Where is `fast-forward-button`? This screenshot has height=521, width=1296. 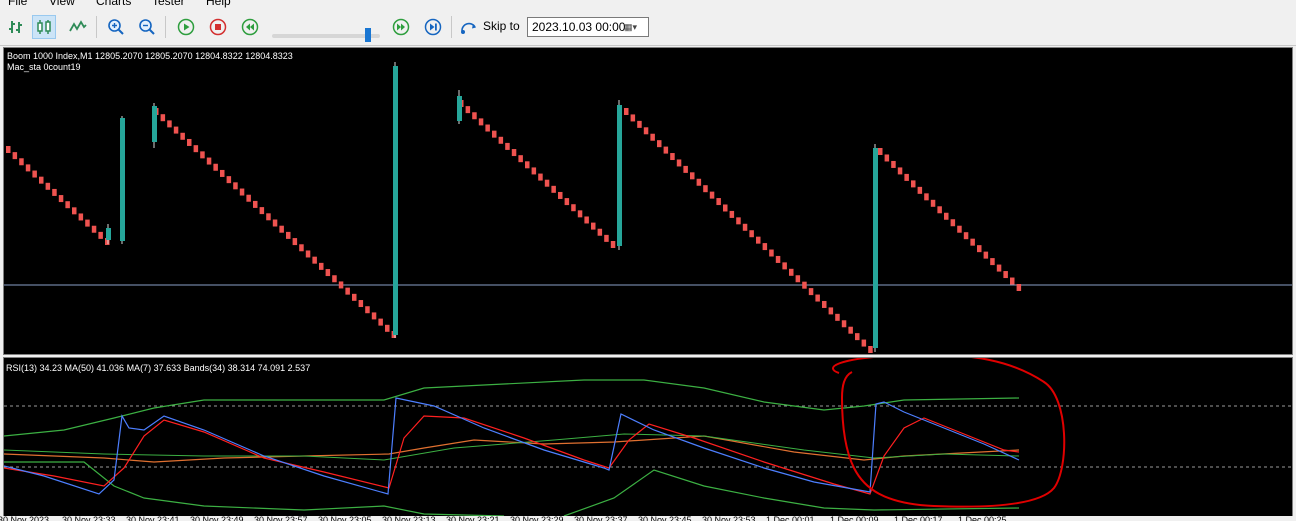
fast-forward-button is located at coordinates (401, 27).